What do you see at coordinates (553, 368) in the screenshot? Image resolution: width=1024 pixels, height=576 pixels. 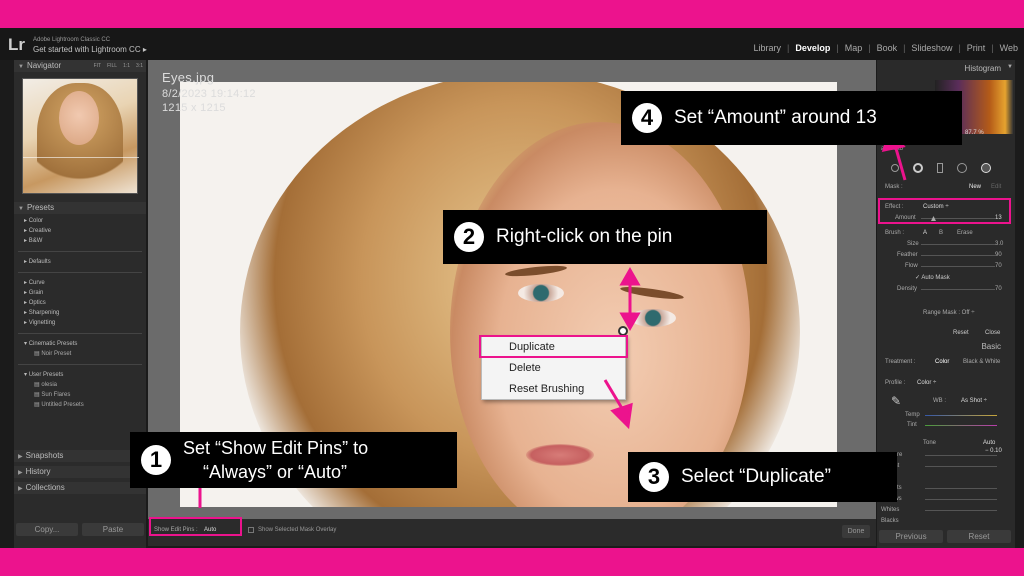 I see `menu-item-delete: Delete` at bounding box center [553, 368].